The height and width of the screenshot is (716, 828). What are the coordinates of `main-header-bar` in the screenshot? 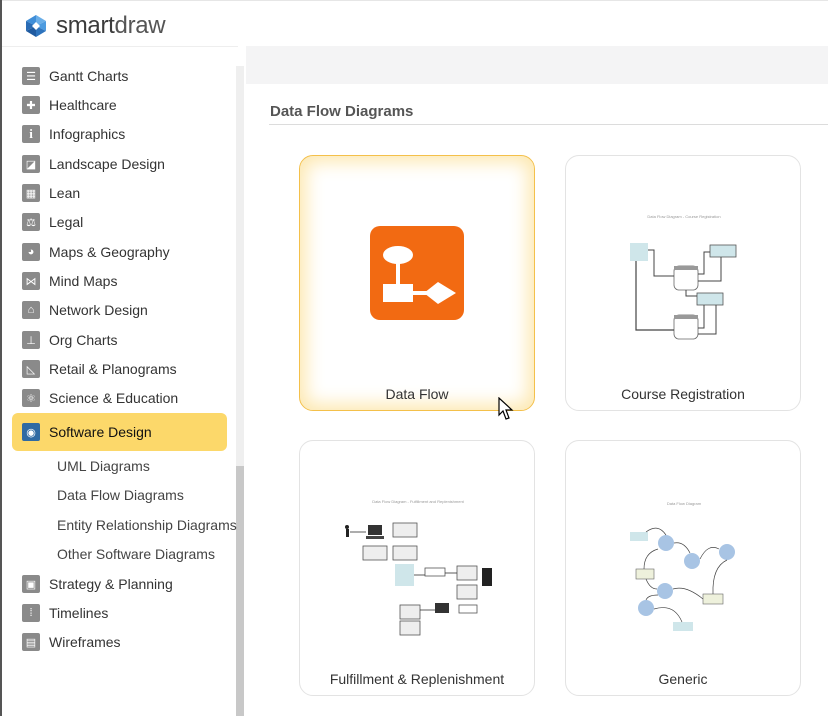 It's located at (537, 65).